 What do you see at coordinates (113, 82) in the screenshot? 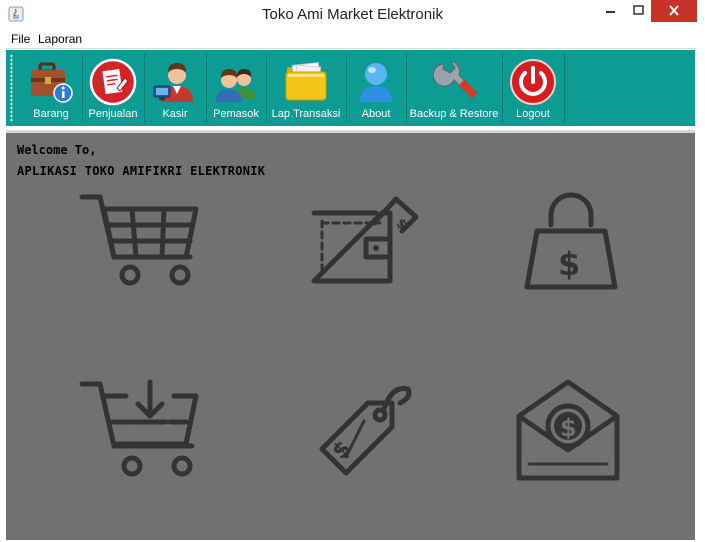
I see `sales-document-icon` at bounding box center [113, 82].